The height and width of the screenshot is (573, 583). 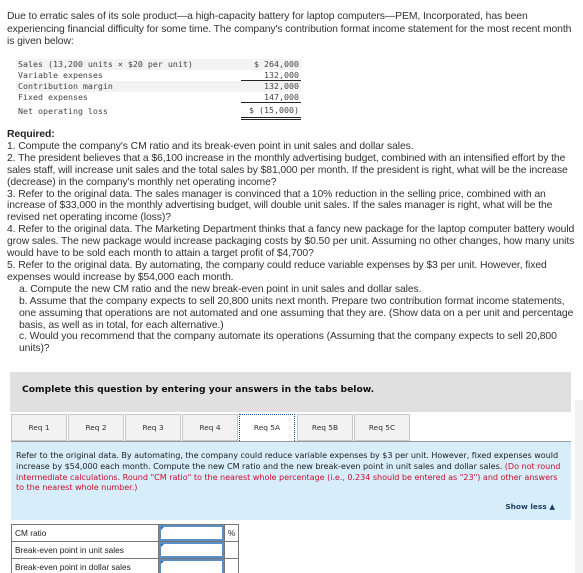 What do you see at coordinates (158, 75) in the screenshot?
I see `table-row: Variable expenses 132,000` at bounding box center [158, 75].